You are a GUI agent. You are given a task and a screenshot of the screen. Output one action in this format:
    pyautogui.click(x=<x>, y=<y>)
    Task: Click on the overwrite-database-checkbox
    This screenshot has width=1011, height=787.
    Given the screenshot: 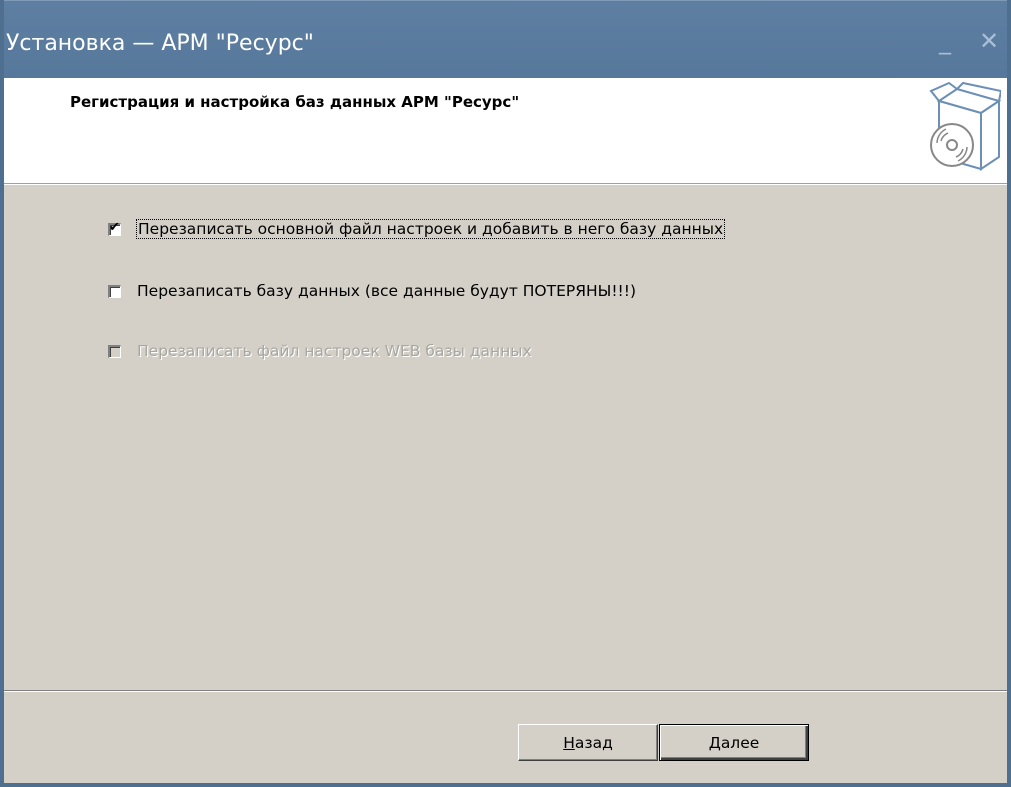 What is the action you would take?
    pyautogui.click(x=114, y=291)
    